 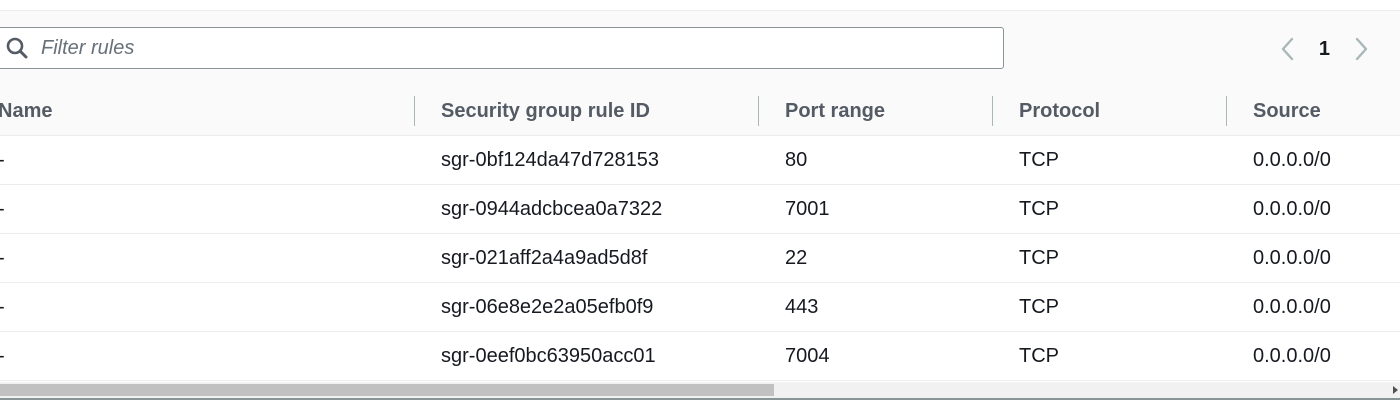 What do you see at coordinates (876, 258) in the screenshot?
I see `cell-port-range: 22` at bounding box center [876, 258].